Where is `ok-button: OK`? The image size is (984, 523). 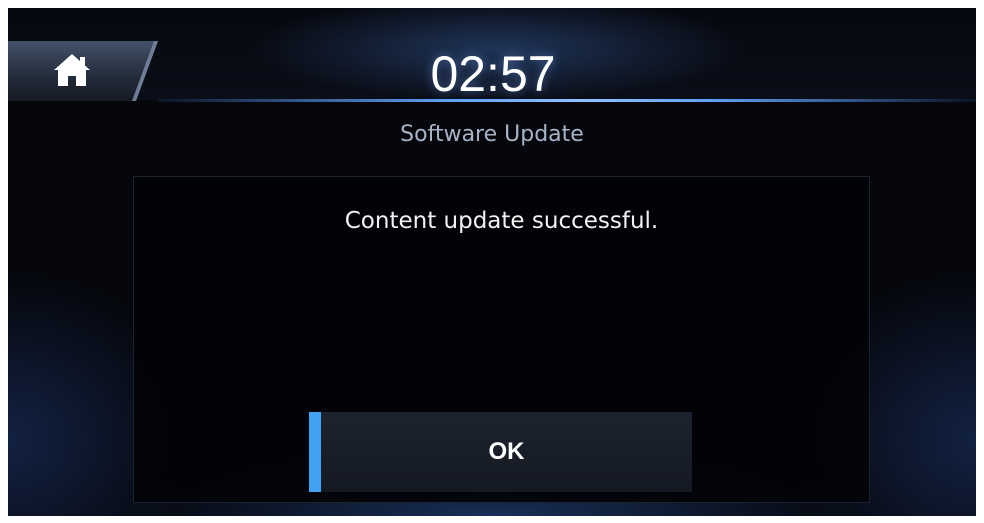 ok-button: OK is located at coordinates (500, 452).